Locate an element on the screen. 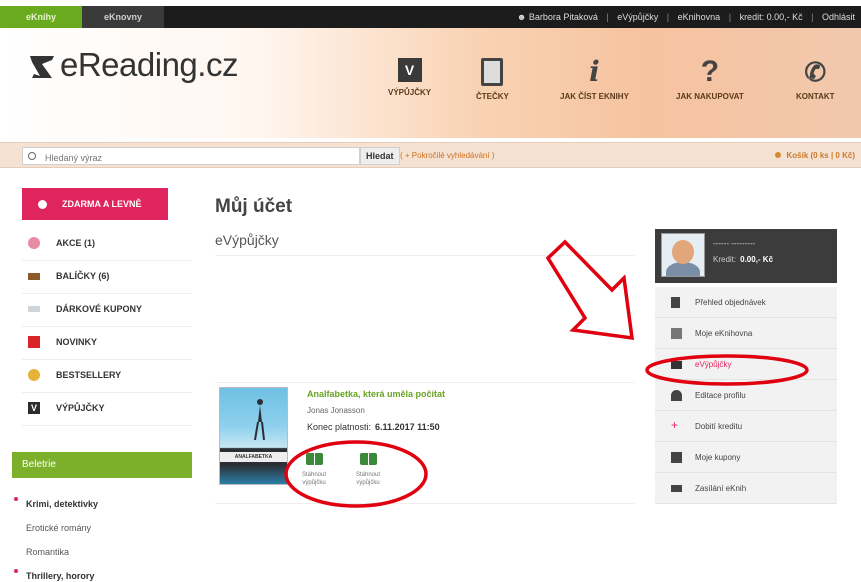 The height and width of the screenshot is (582, 861). subcat-thrillery: Thrillery, horory is located at coordinates (56, 573).